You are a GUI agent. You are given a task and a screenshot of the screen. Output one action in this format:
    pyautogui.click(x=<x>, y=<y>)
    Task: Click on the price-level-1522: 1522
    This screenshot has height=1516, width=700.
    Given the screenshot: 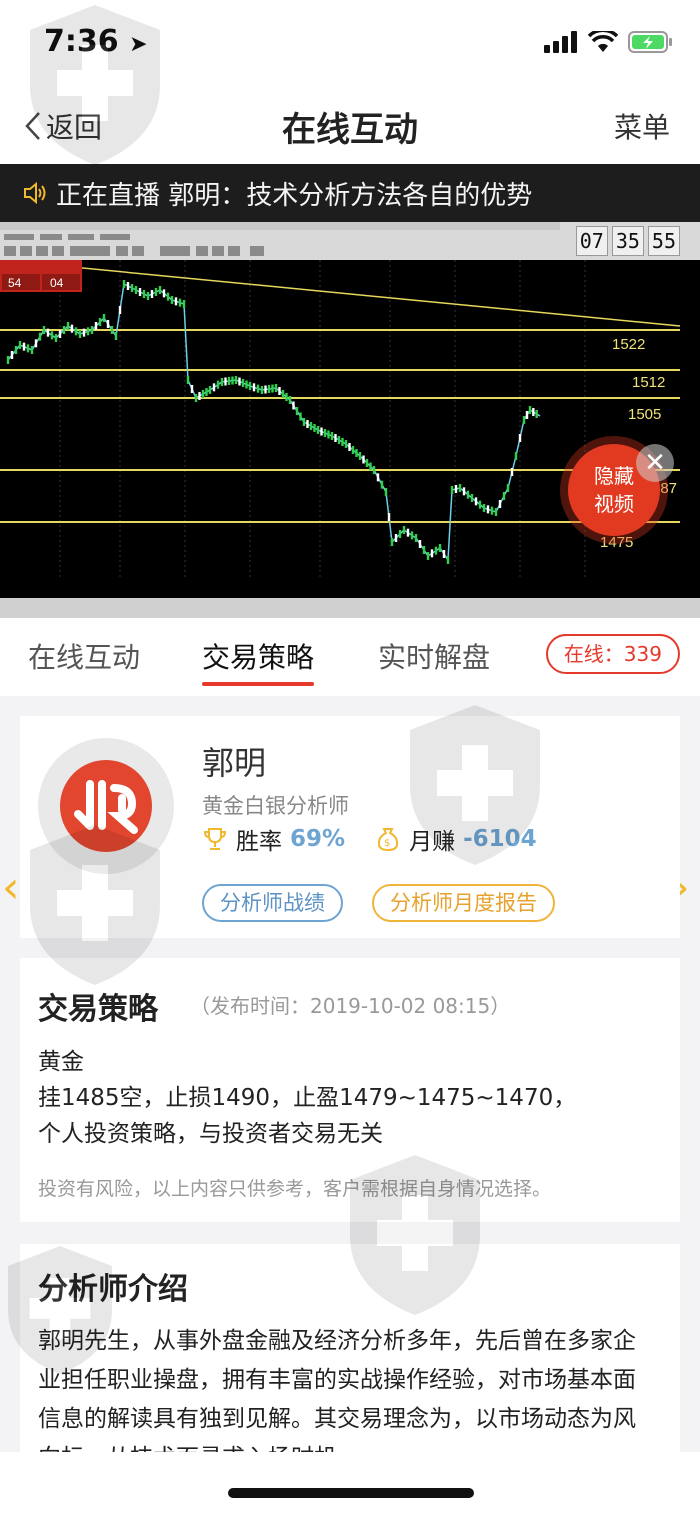 What is the action you would take?
    pyautogui.click(x=629, y=344)
    